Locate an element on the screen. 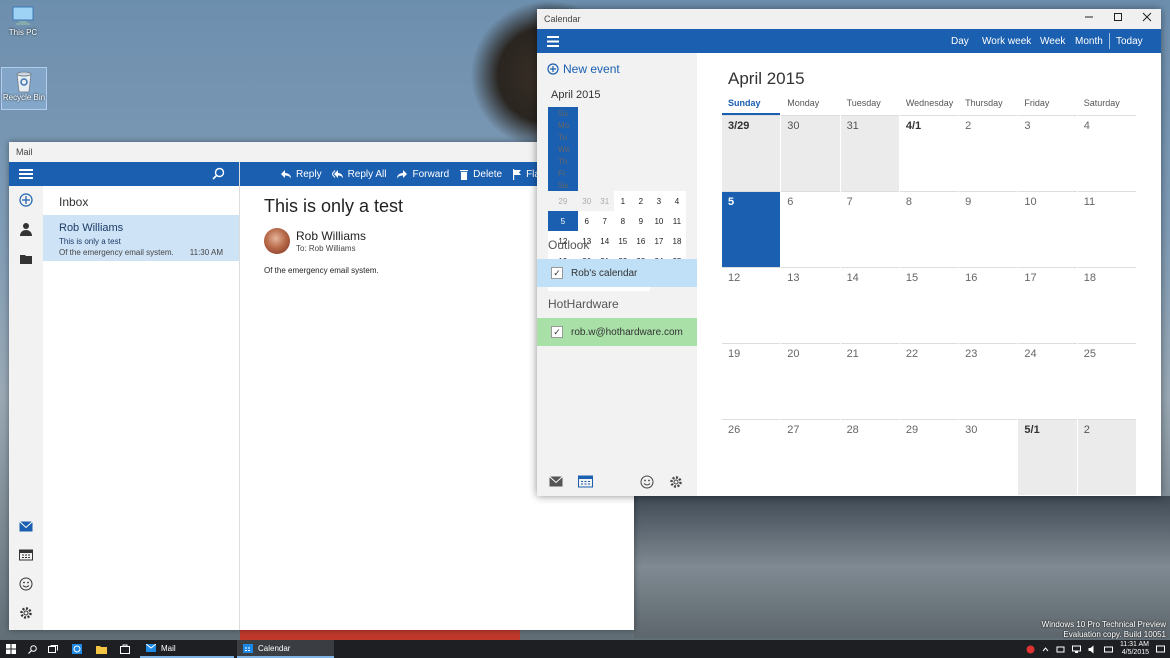 This screenshot has height=658, width=1170. day-cell: 30 is located at coordinates (810, 153).